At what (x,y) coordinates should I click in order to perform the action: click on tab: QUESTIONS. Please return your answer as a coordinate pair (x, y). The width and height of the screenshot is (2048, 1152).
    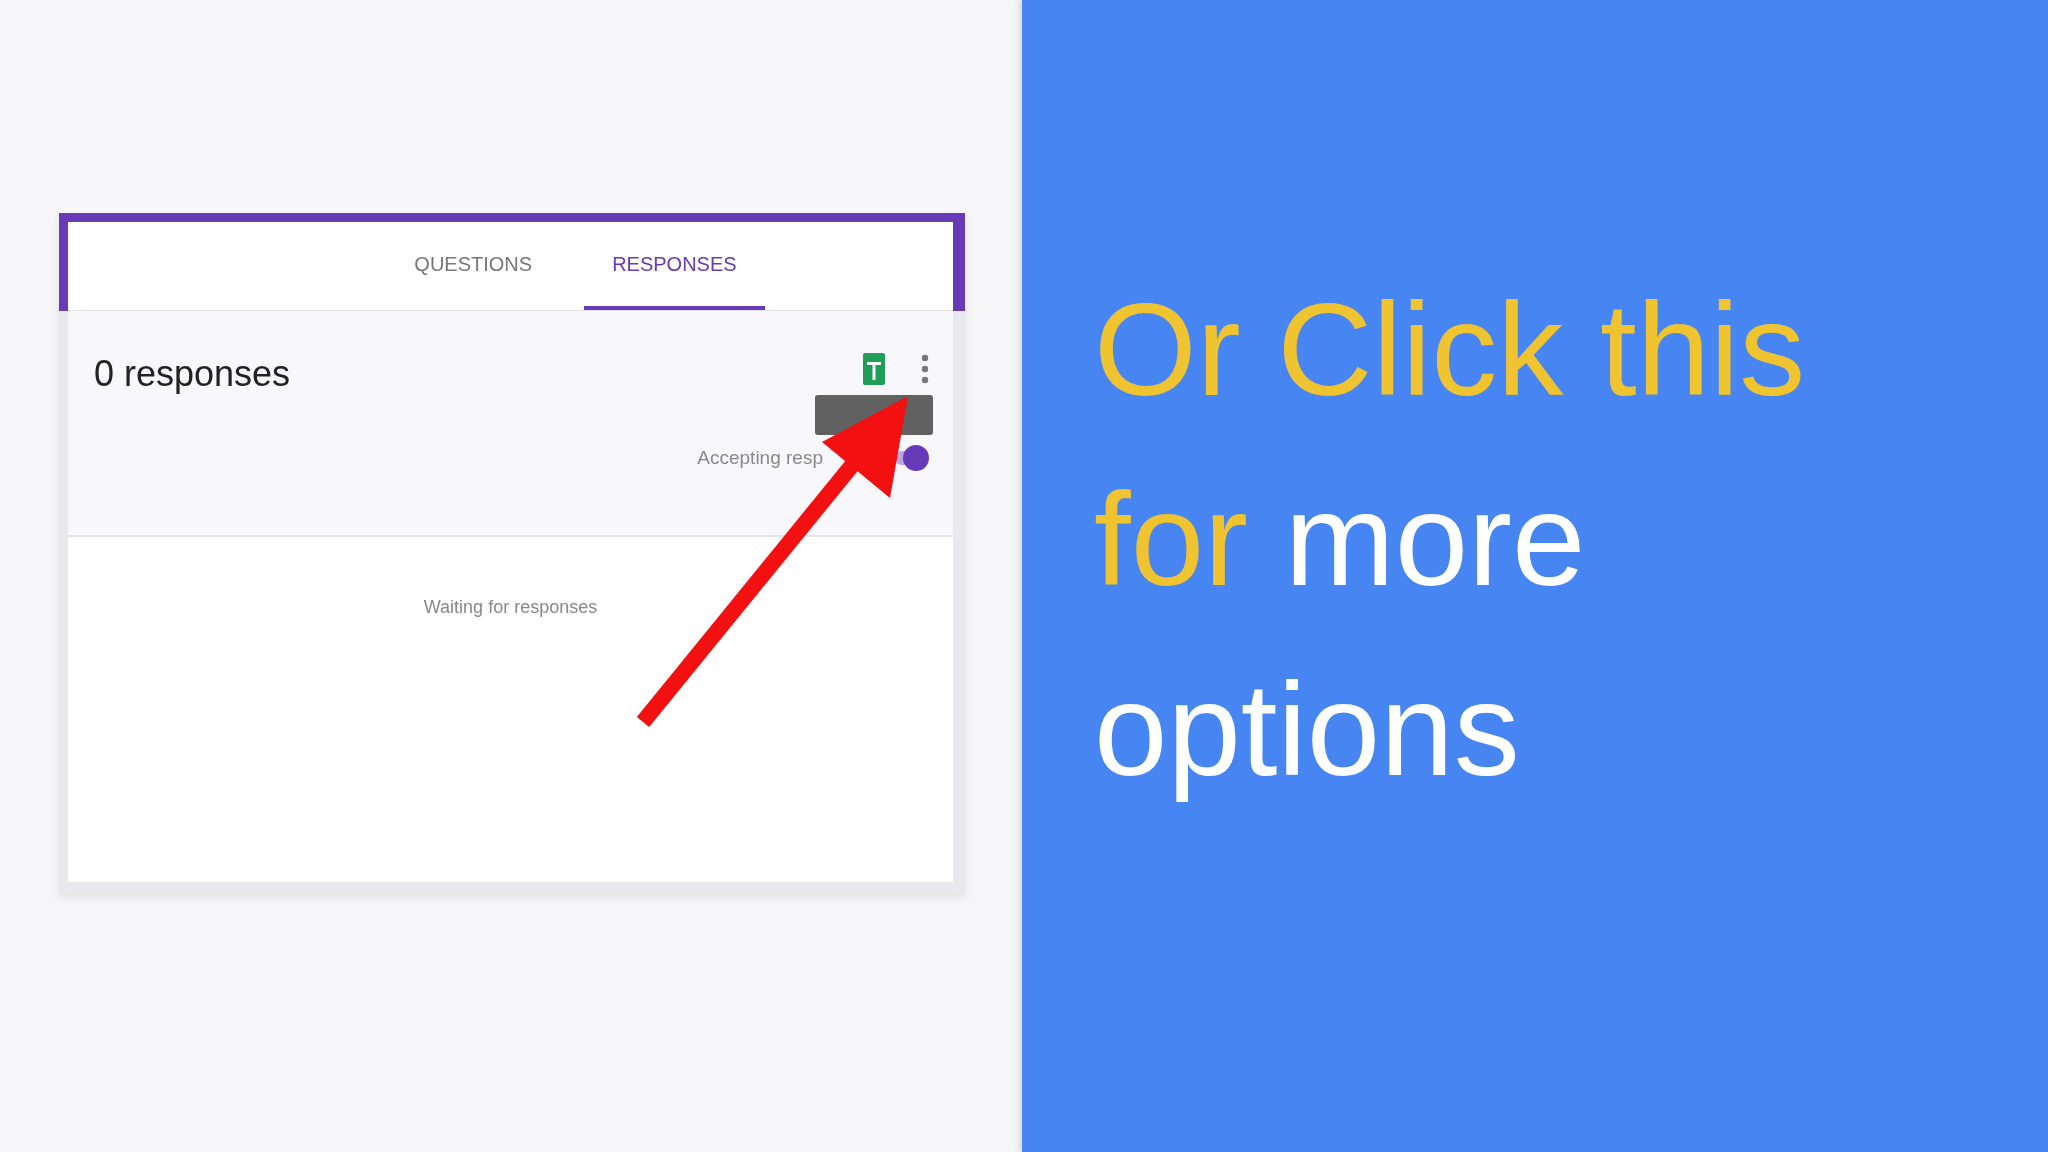
    Looking at the image, I should click on (473, 266).